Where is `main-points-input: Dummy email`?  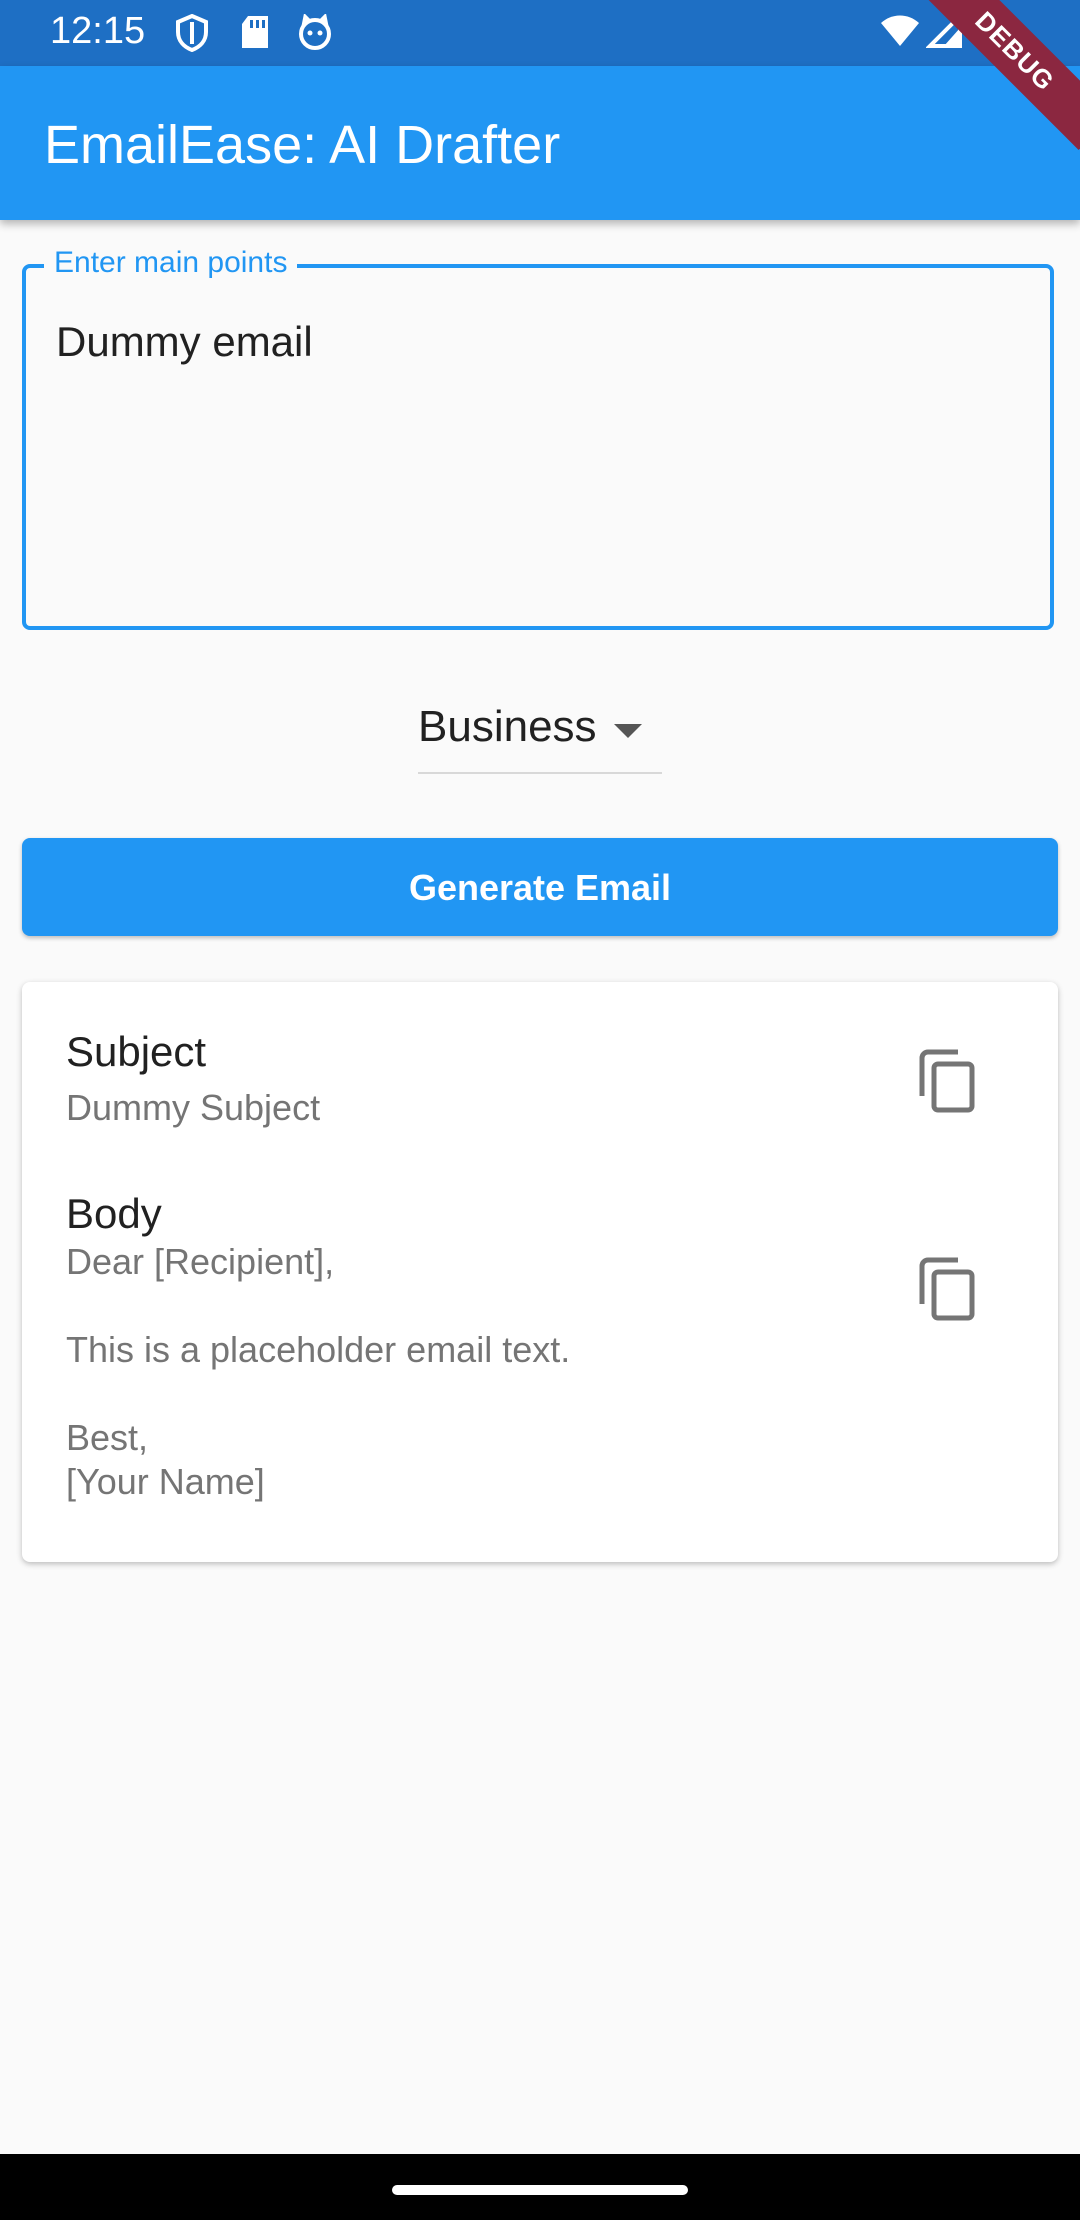 main-points-input: Dummy email is located at coordinates (184, 342).